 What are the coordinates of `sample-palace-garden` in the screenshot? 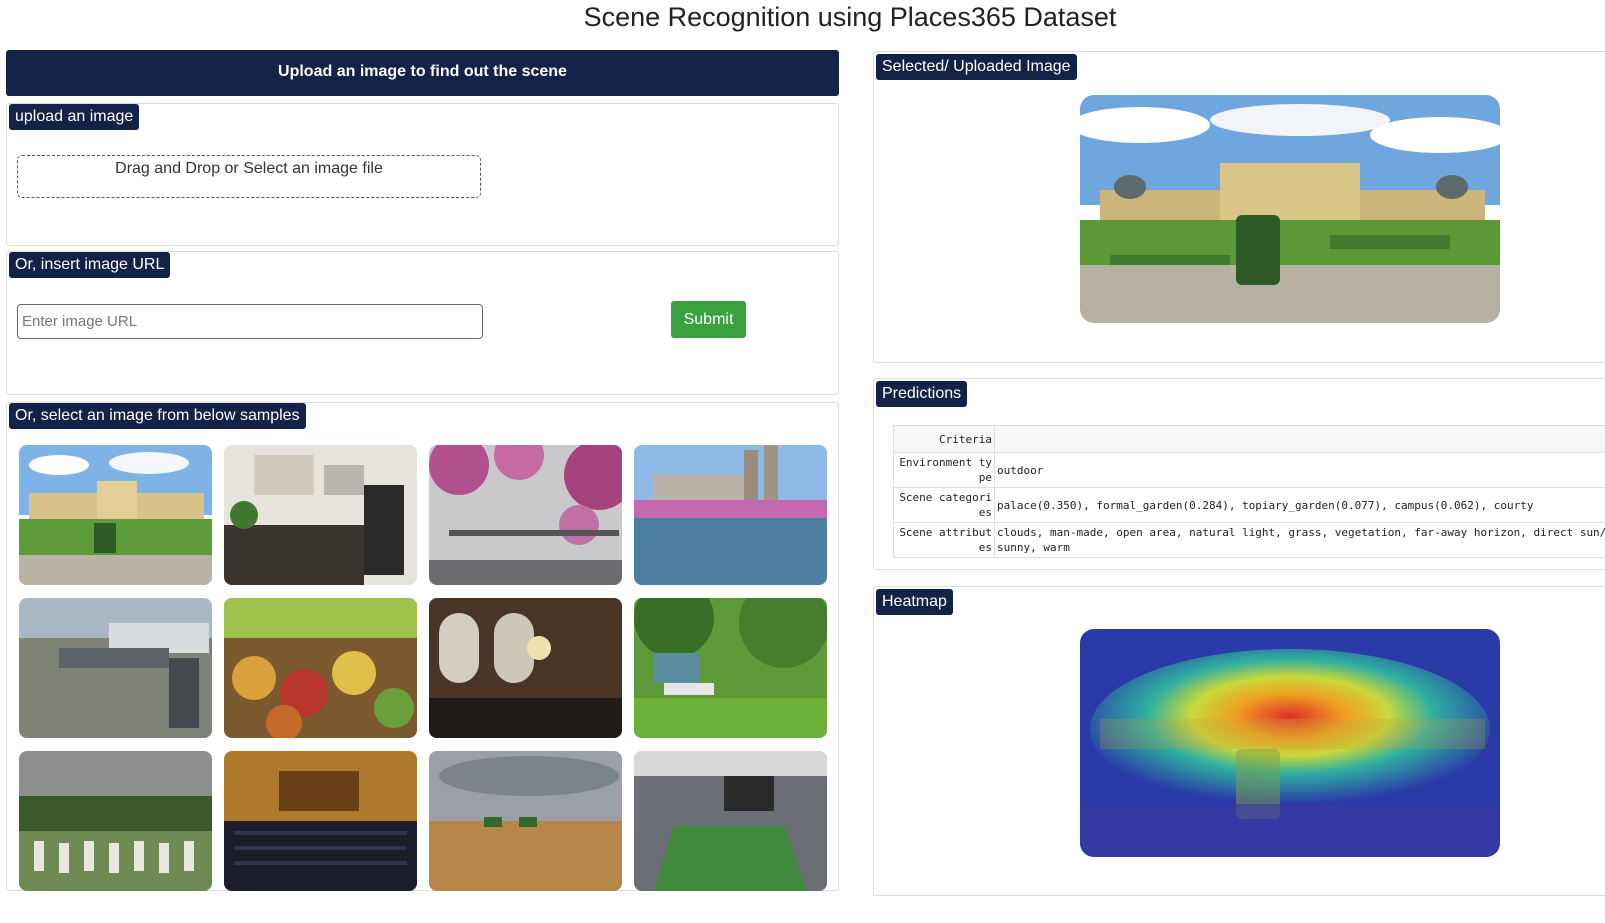 It's located at (115, 515).